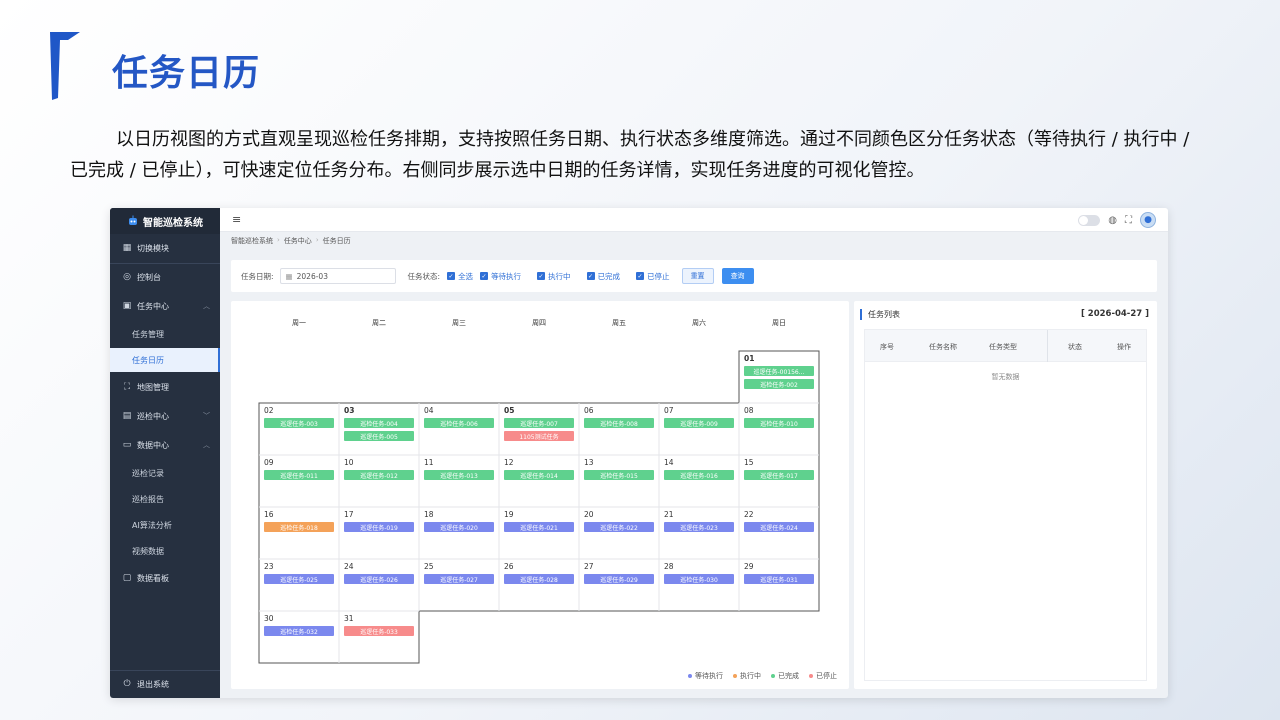 The height and width of the screenshot is (720, 1280). I want to click on task-chip-done: 巡逻任务-009, so click(699, 423).